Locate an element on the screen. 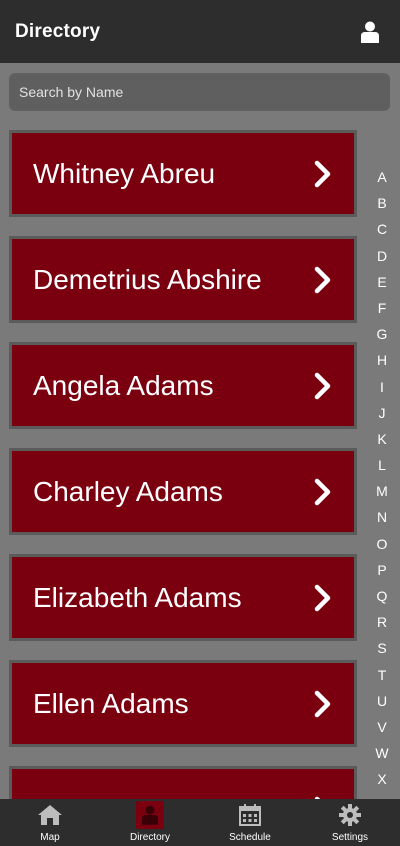  list-item-body: Charley Adams is located at coordinates (183, 491).